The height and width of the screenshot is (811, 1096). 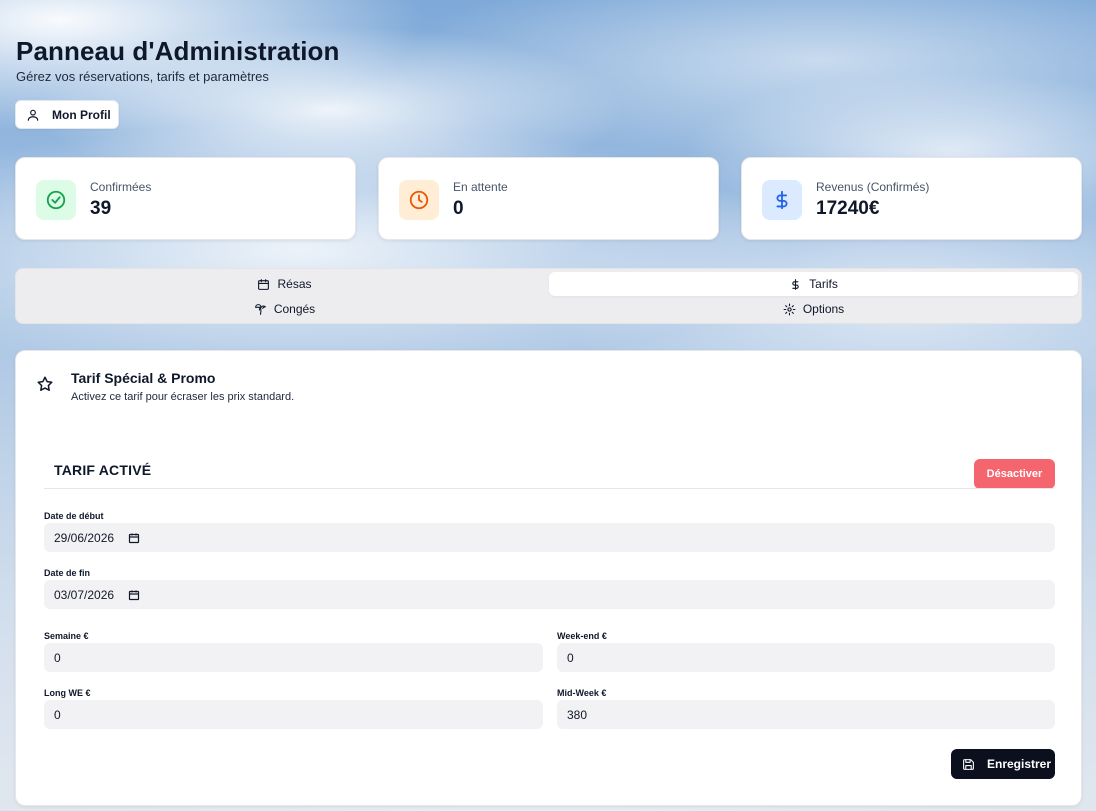 I want to click on gear-icon, so click(x=789, y=309).